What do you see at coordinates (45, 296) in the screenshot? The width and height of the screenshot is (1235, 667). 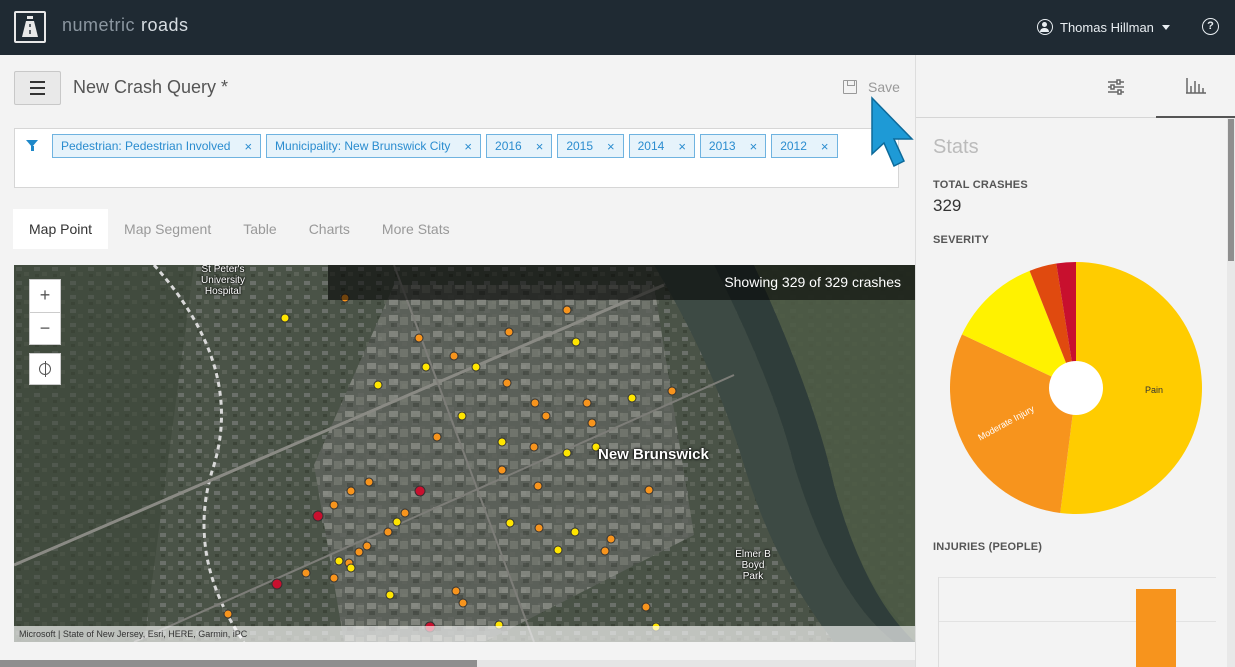 I see `zoom-in-button: +` at bounding box center [45, 296].